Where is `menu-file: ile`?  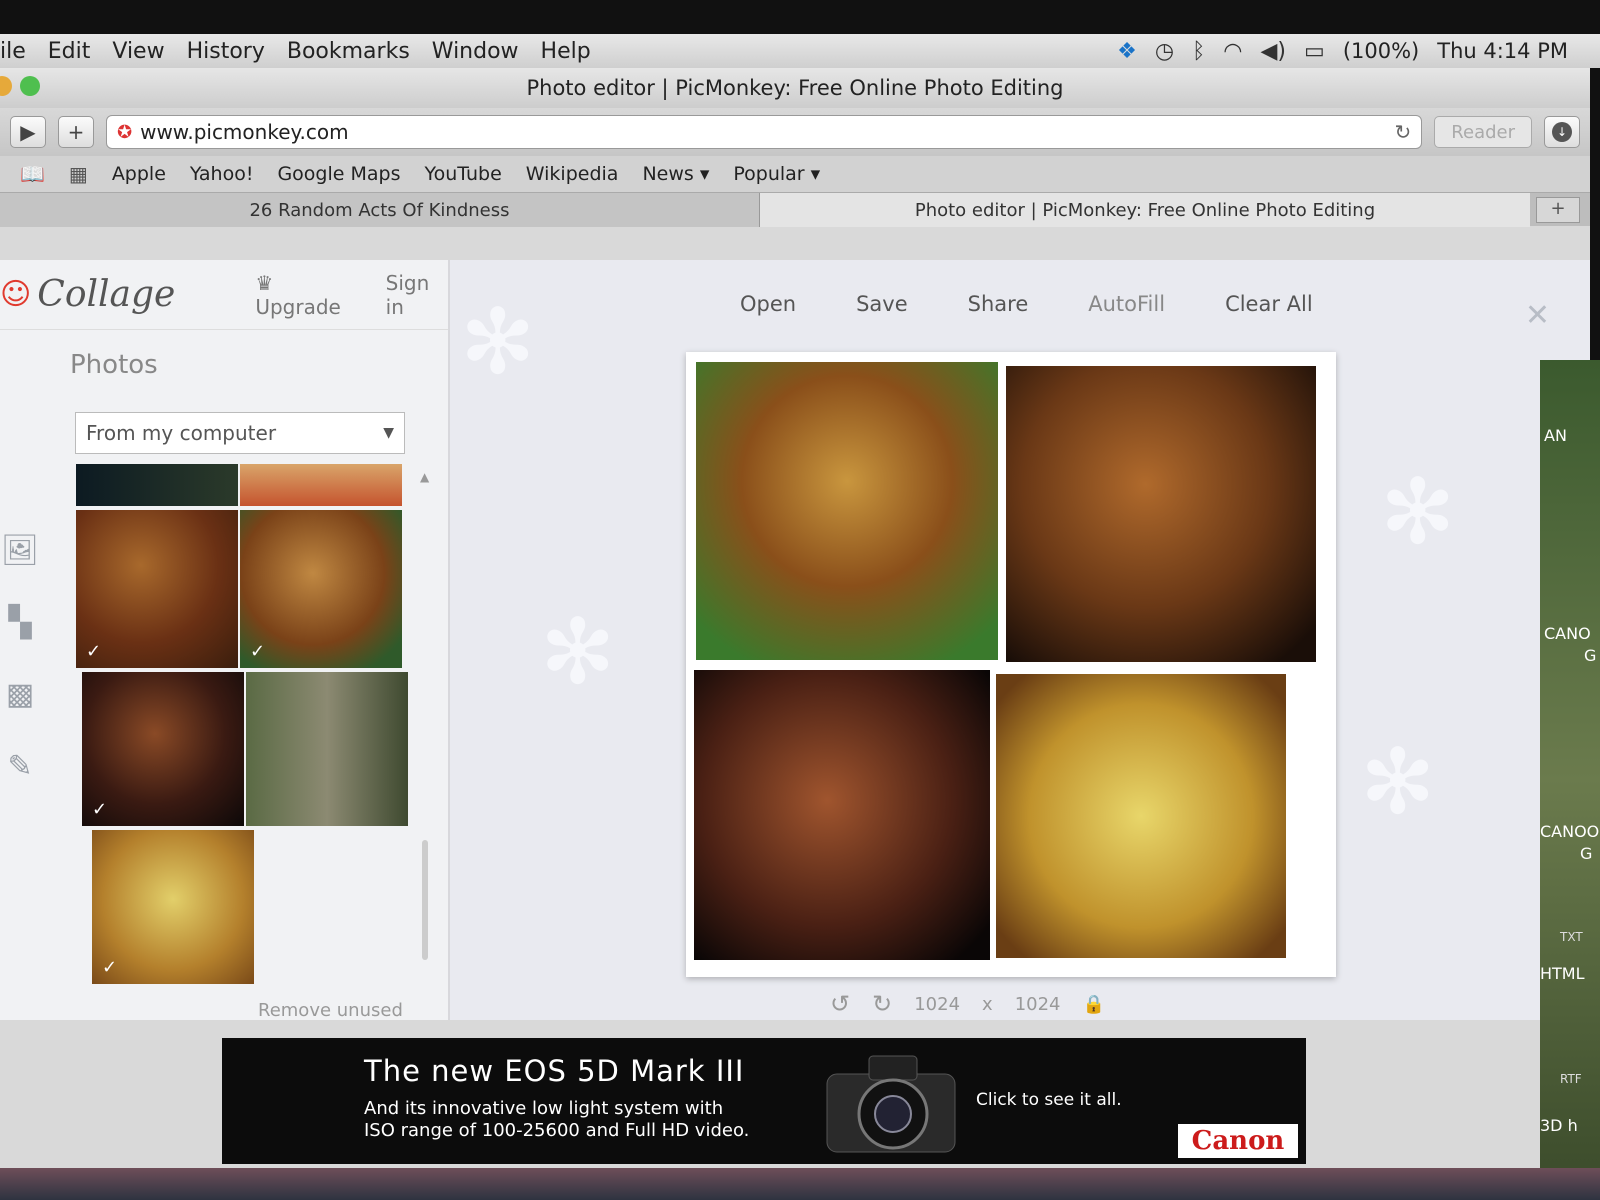
menu-file: ile is located at coordinates (13, 51).